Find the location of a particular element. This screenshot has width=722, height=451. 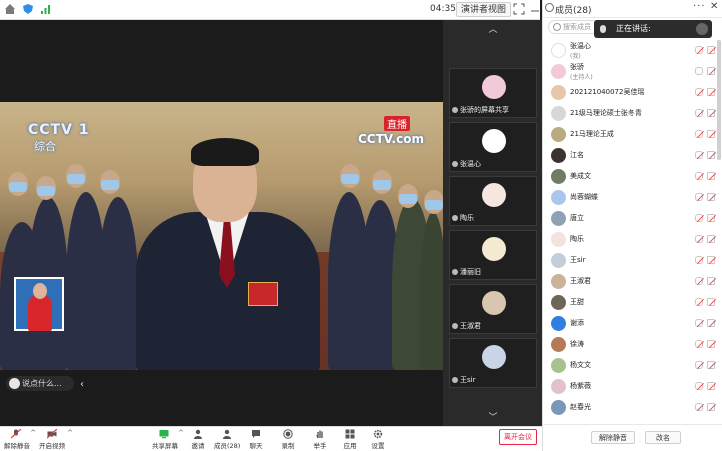

shield-icon is located at coordinates (28, 9).